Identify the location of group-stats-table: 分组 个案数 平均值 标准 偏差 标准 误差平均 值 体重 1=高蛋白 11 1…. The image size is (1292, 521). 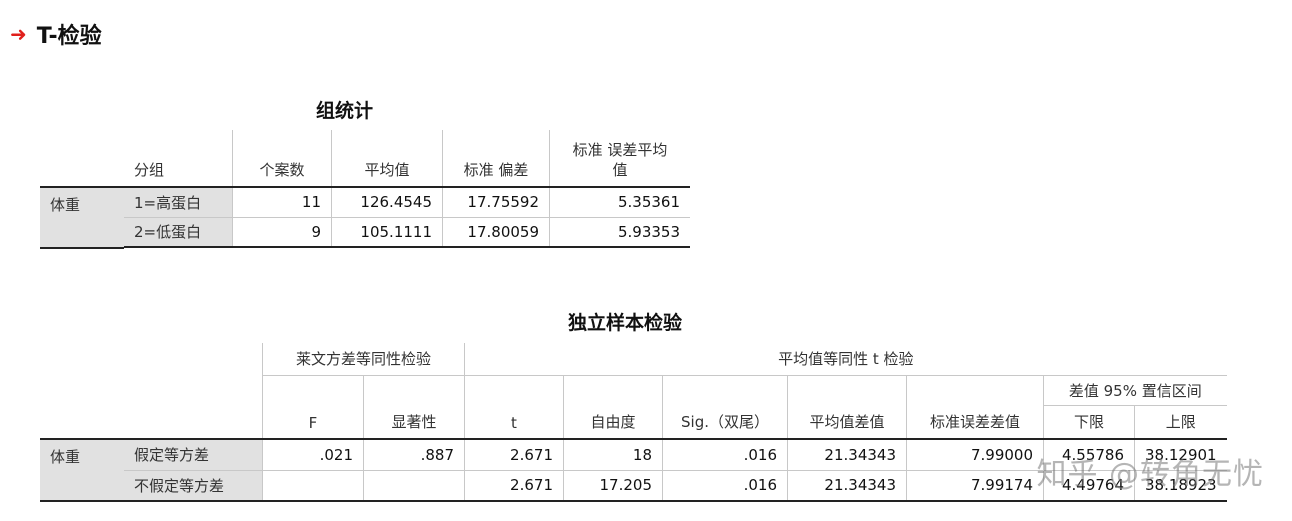
(365, 189).